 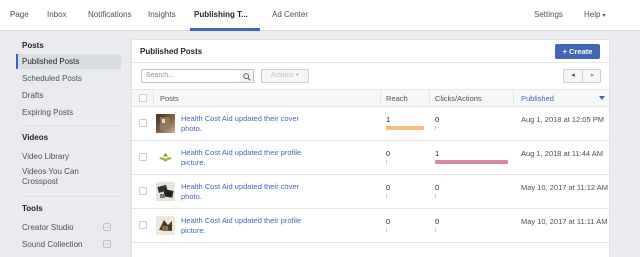 I want to click on clicks-value: 1, so click(x=437, y=153).